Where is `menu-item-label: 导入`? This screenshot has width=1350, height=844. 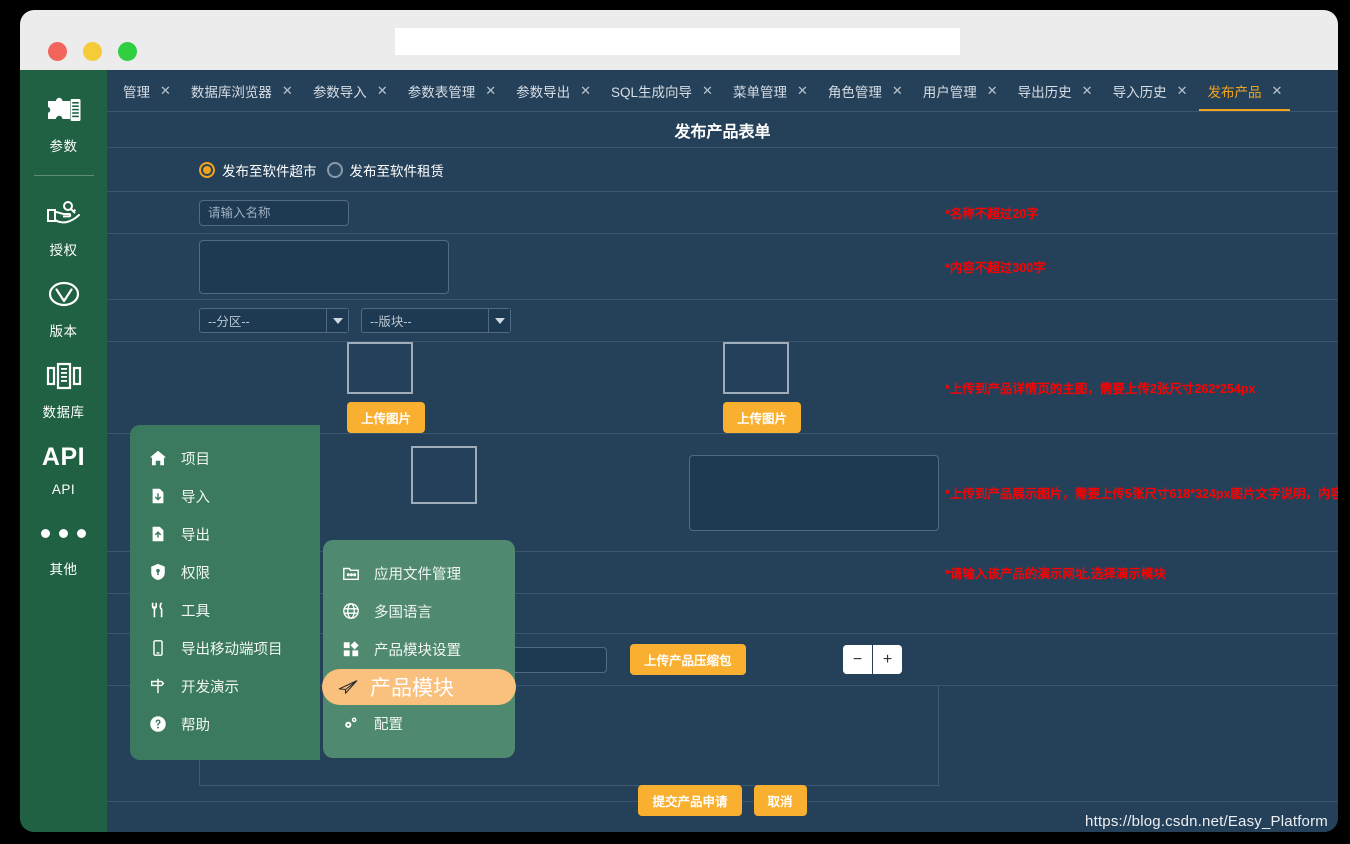
menu-item-label: 导入 is located at coordinates (195, 497).